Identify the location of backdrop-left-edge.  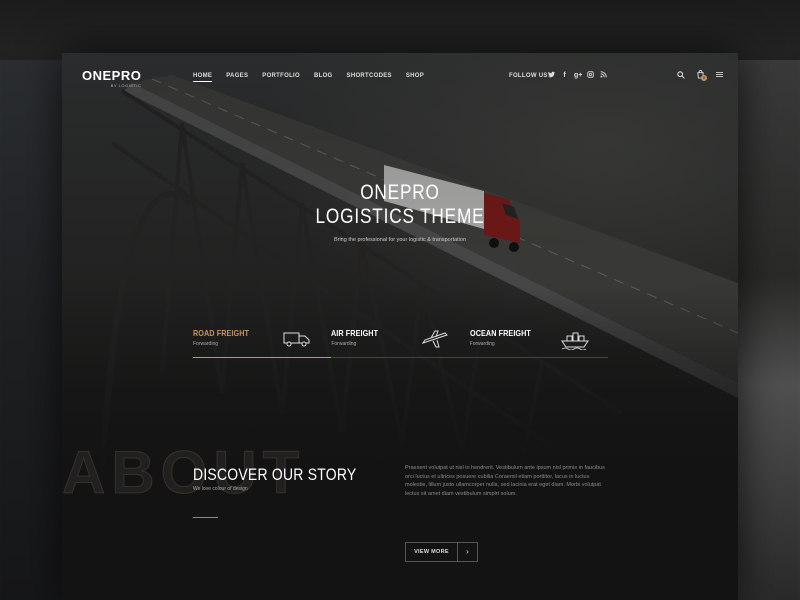
(31, 330).